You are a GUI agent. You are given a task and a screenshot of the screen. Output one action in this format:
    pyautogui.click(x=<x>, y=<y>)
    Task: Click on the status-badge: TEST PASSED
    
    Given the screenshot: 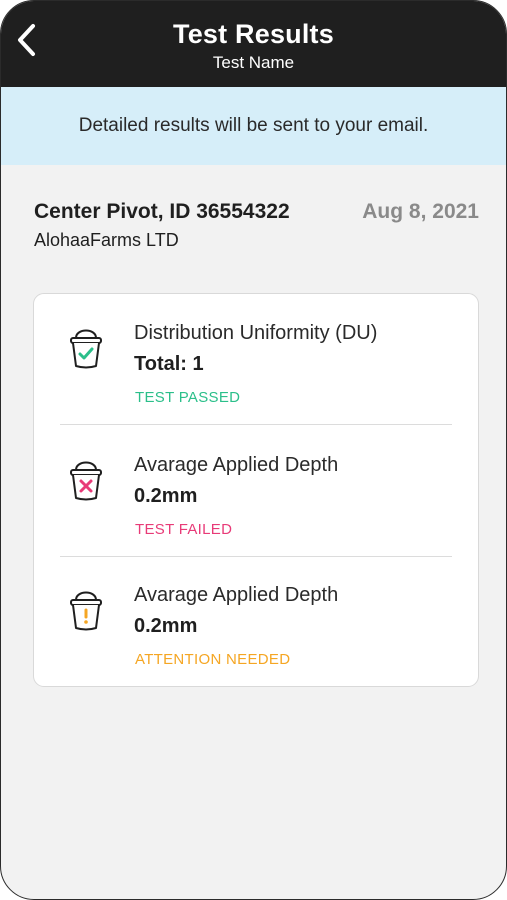 What is the action you would take?
    pyautogui.click(x=188, y=397)
    